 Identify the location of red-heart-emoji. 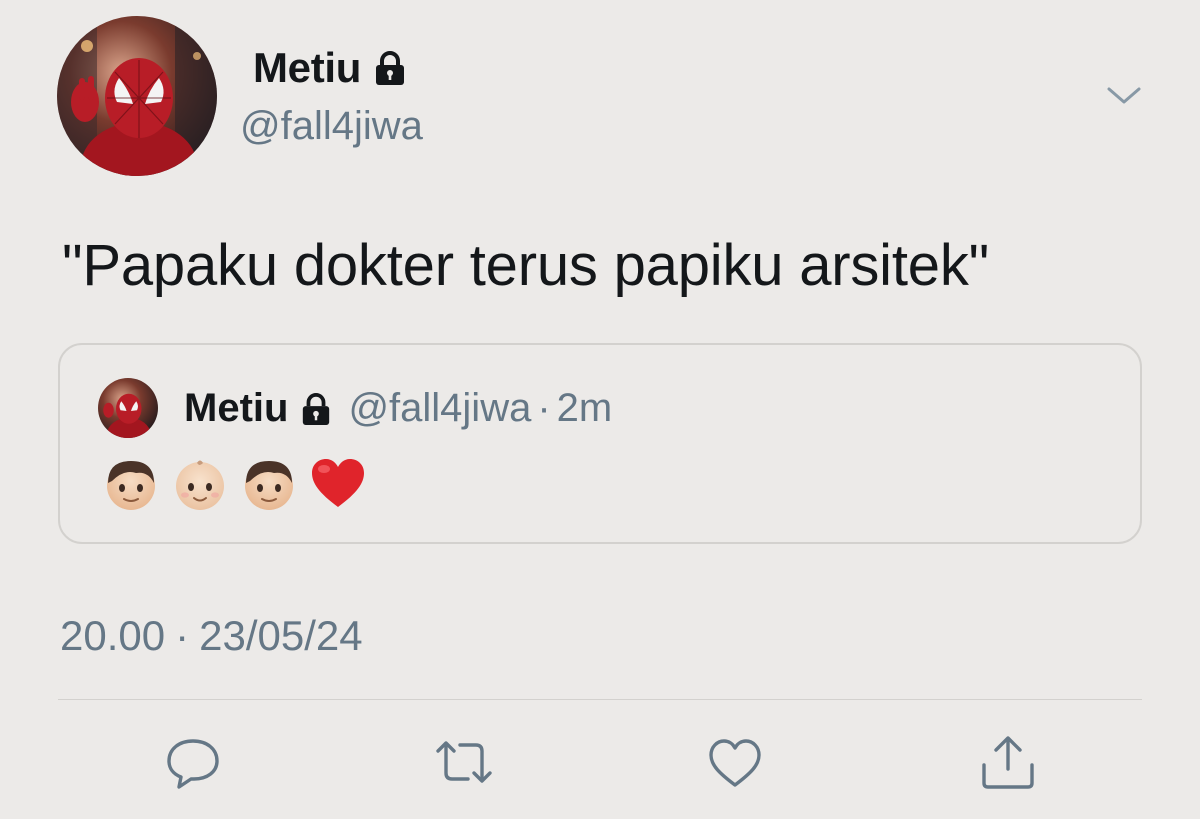
(338, 484).